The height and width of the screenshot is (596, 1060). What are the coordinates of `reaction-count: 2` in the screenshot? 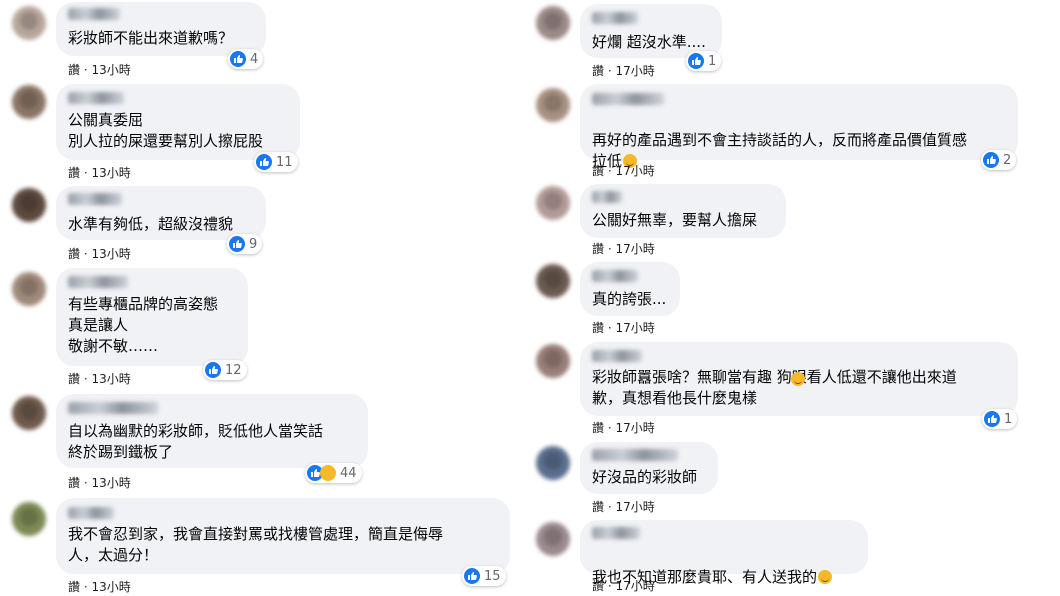 It's located at (999, 160).